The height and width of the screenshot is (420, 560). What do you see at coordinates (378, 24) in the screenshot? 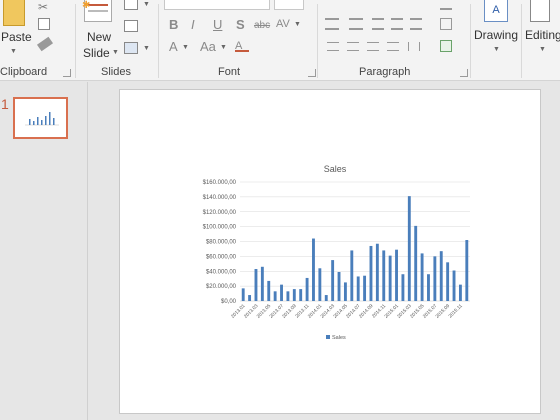
I see `decrease-indent-icon` at bounding box center [378, 24].